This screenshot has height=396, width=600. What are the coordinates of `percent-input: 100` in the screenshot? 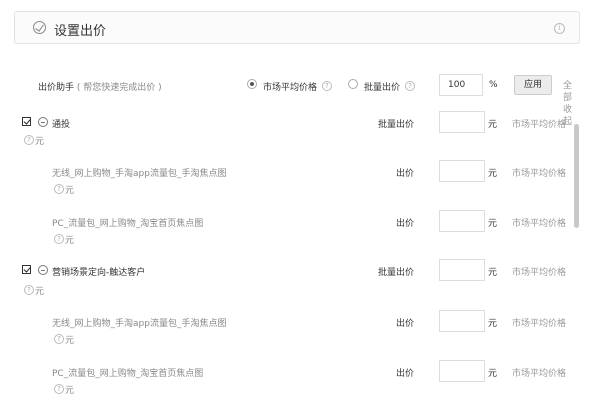 It's located at (461, 85).